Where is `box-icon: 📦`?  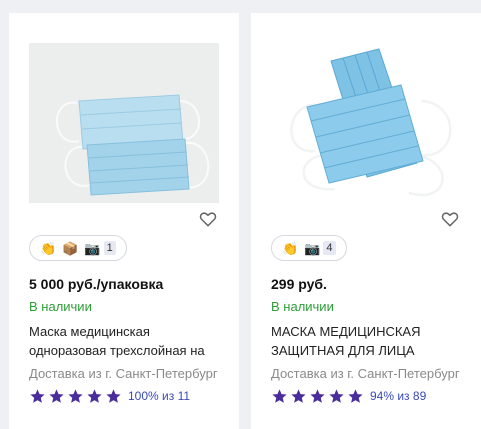 box-icon: 📦 is located at coordinates (70, 248).